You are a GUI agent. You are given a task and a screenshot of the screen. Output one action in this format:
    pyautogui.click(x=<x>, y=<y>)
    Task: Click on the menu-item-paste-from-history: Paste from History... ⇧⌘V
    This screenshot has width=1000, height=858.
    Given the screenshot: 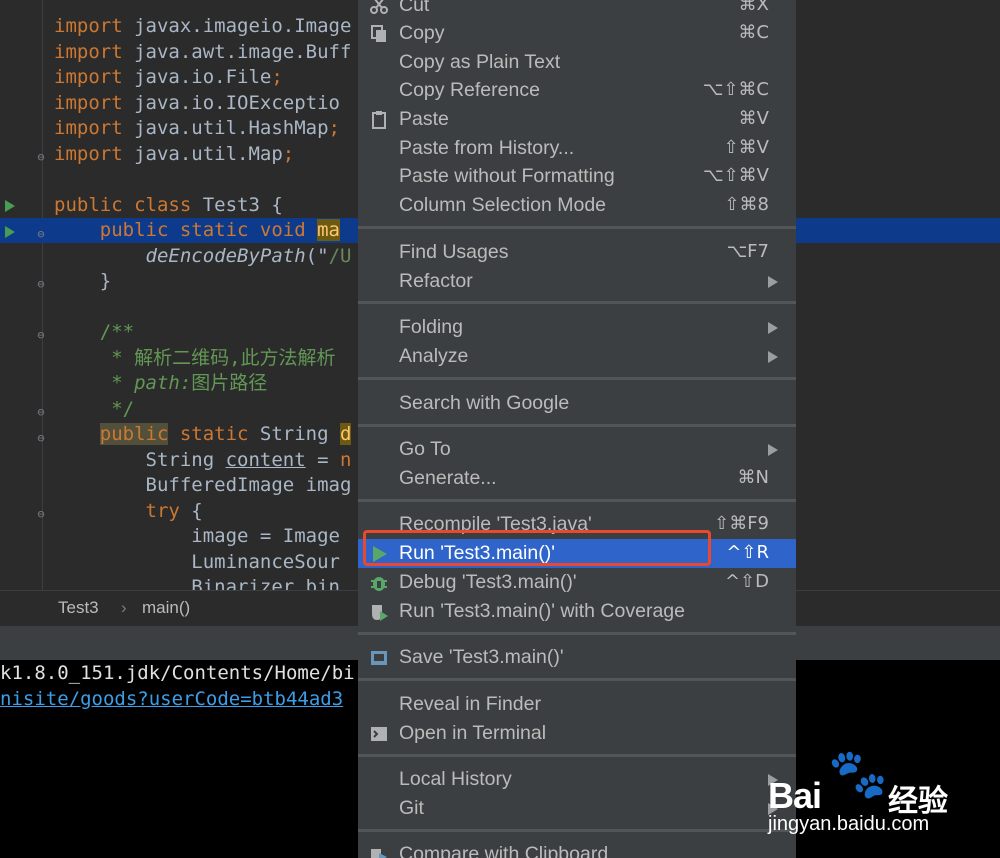 What is the action you would take?
    pyautogui.click(x=577, y=148)
    